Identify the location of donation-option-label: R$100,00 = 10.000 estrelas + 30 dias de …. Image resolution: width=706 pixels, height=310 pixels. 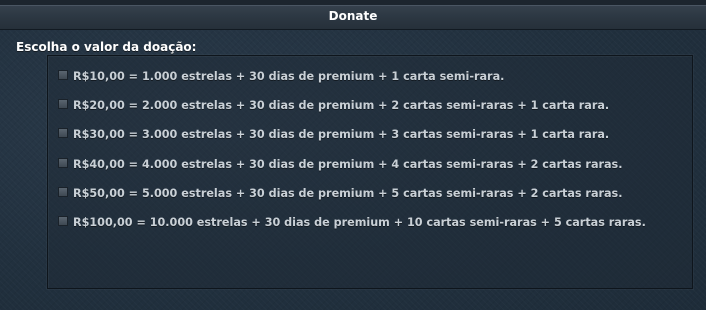
(359, 222).